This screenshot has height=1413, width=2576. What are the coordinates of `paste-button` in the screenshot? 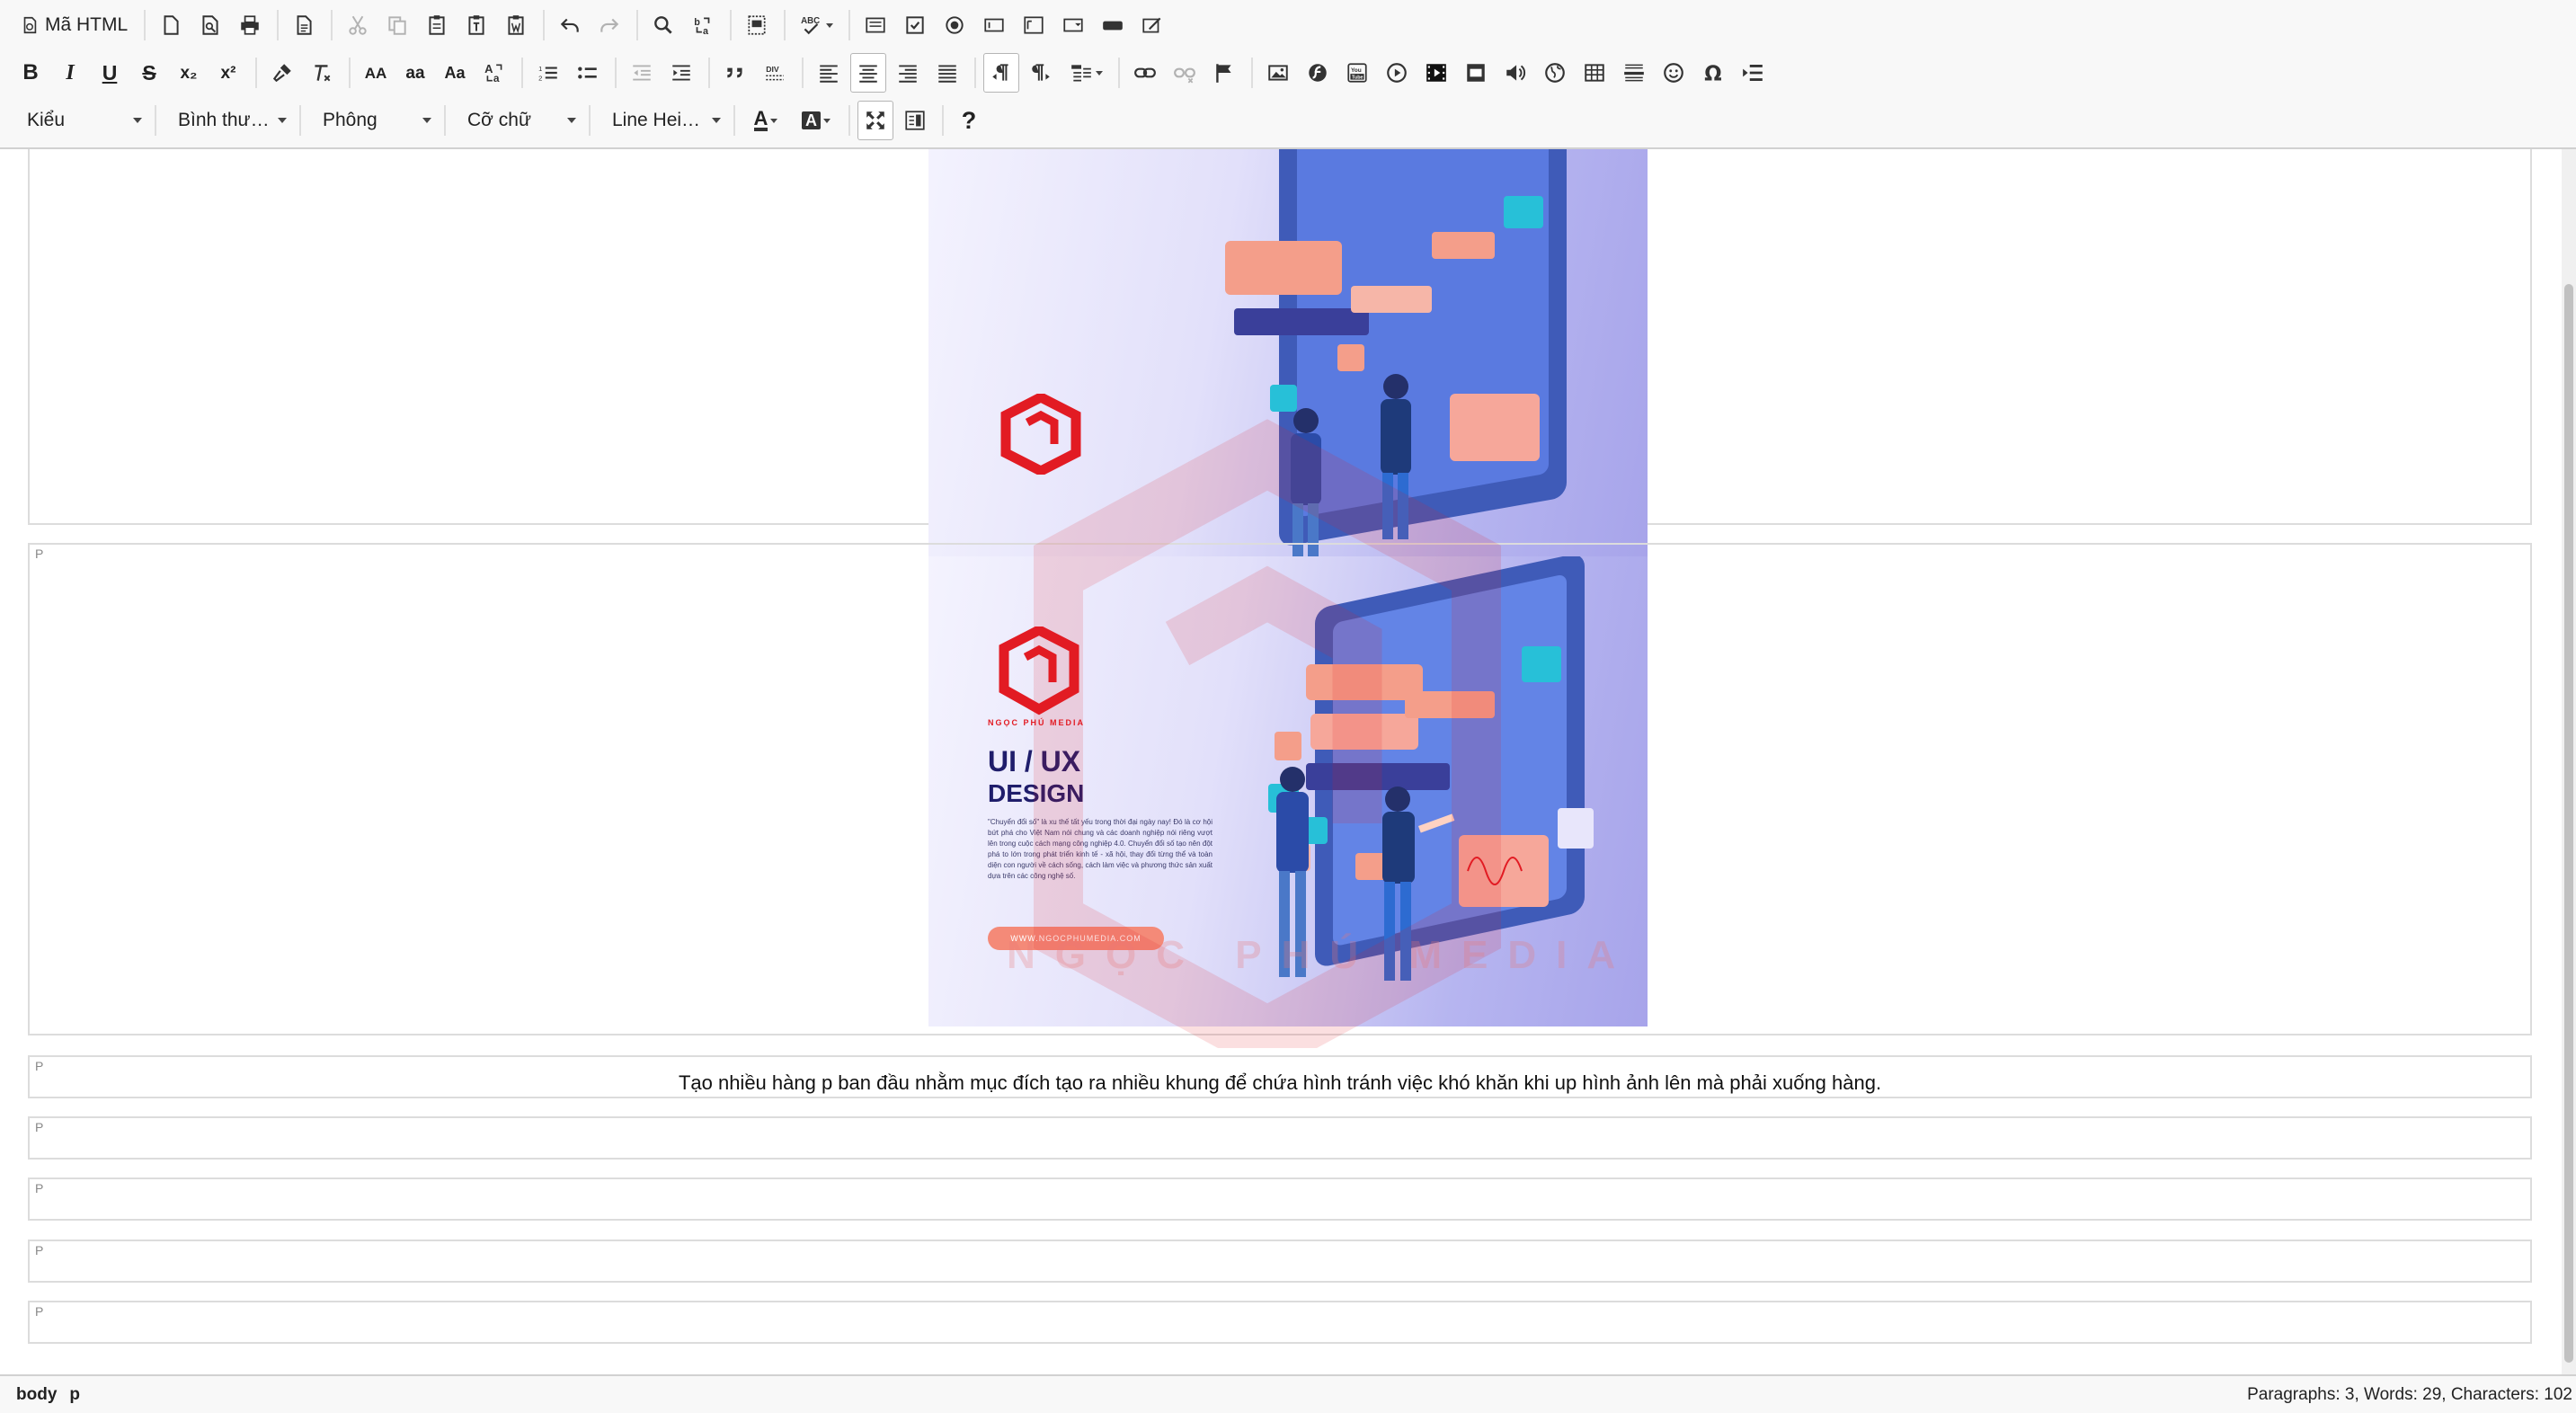 It's located at (437, 25).